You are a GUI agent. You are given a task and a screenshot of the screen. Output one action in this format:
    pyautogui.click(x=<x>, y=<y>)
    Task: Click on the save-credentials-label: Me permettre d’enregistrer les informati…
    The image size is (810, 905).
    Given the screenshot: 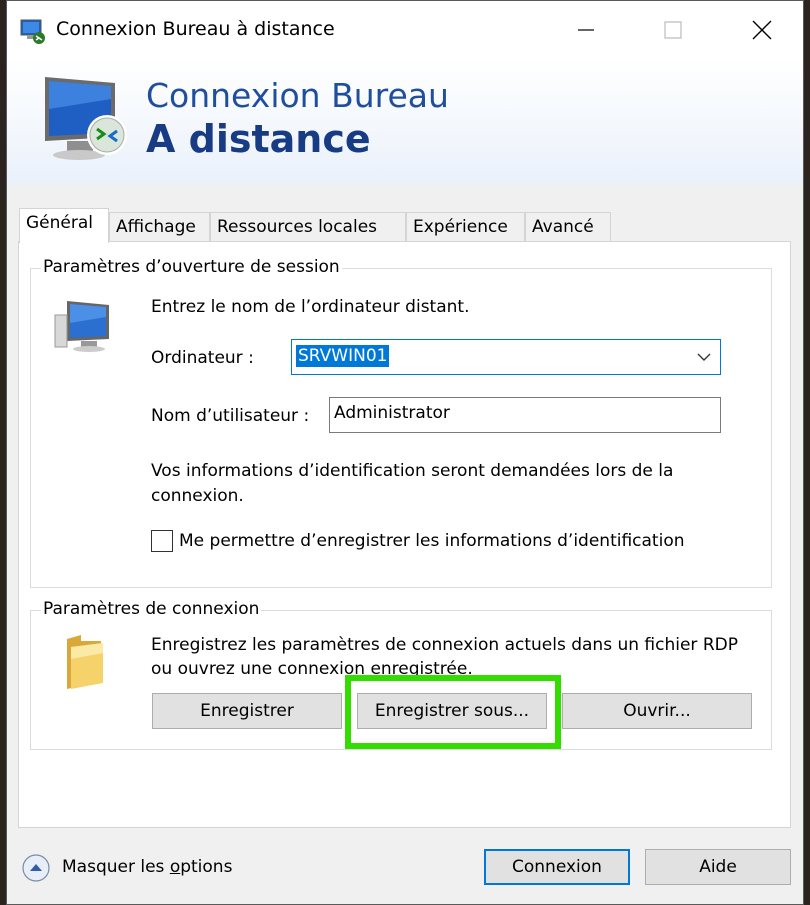 What is the action you would take?
    pyautogui.click(x=432, y=541)
    